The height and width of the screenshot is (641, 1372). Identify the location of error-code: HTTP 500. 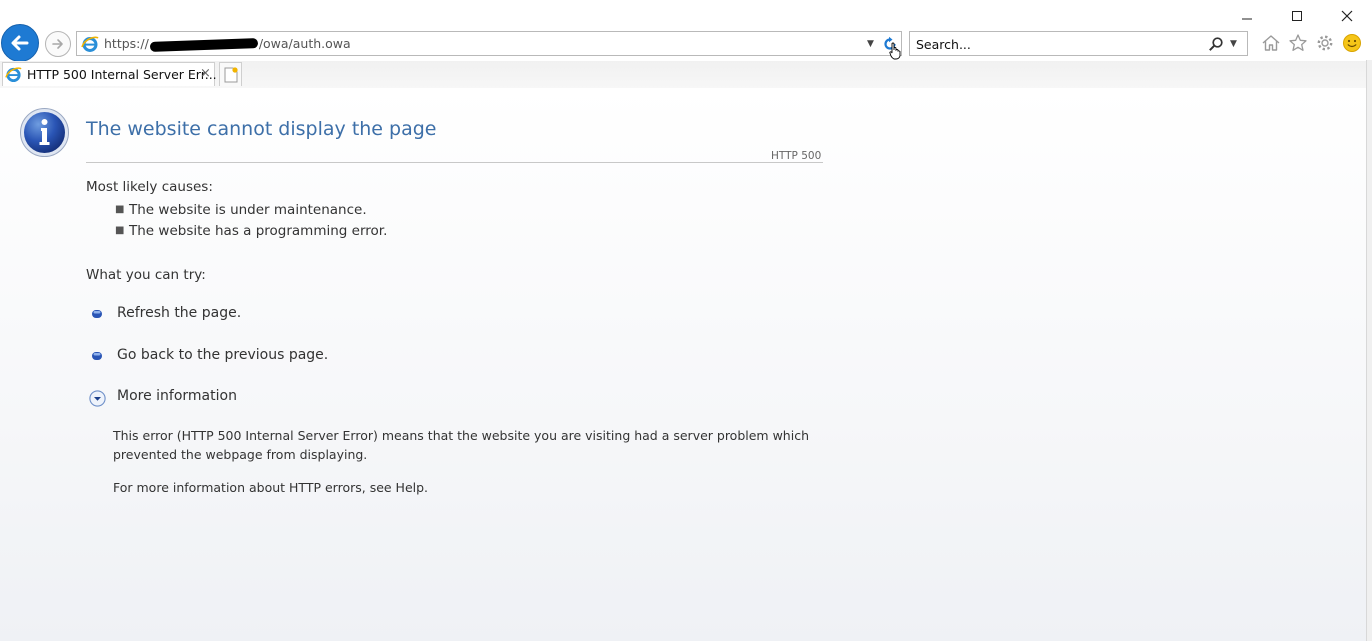
(796, 156).